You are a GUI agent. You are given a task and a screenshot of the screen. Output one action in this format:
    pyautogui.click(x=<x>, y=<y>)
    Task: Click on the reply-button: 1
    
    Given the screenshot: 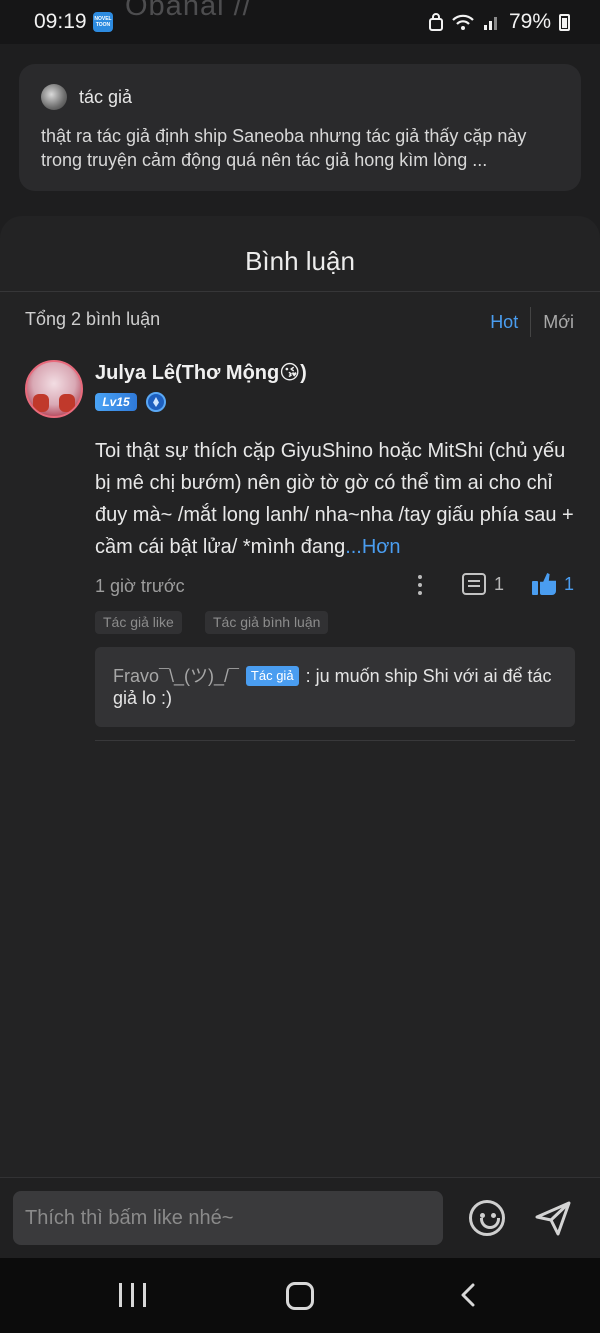 What is the action you would take?
    pyautogui.click(x=483, y=584)
    